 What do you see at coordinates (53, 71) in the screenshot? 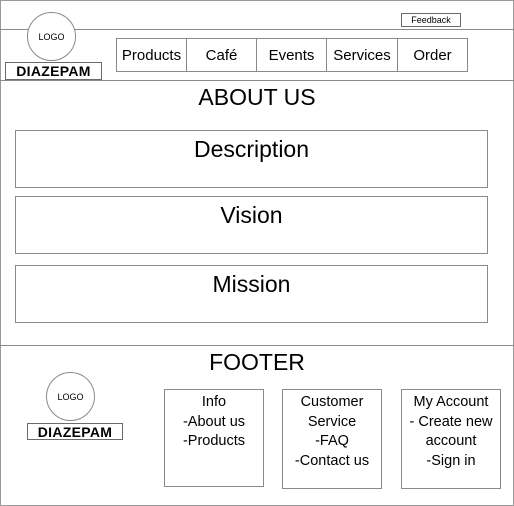
I see `header-brand: DIAZEPAM` at bounding box center [53, 71].